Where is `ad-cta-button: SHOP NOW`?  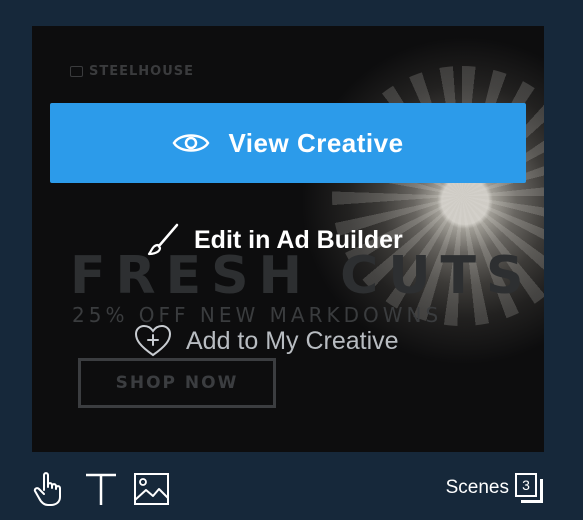 ad-cta-button: SHOP NOW is located at coordinates (177, 383).